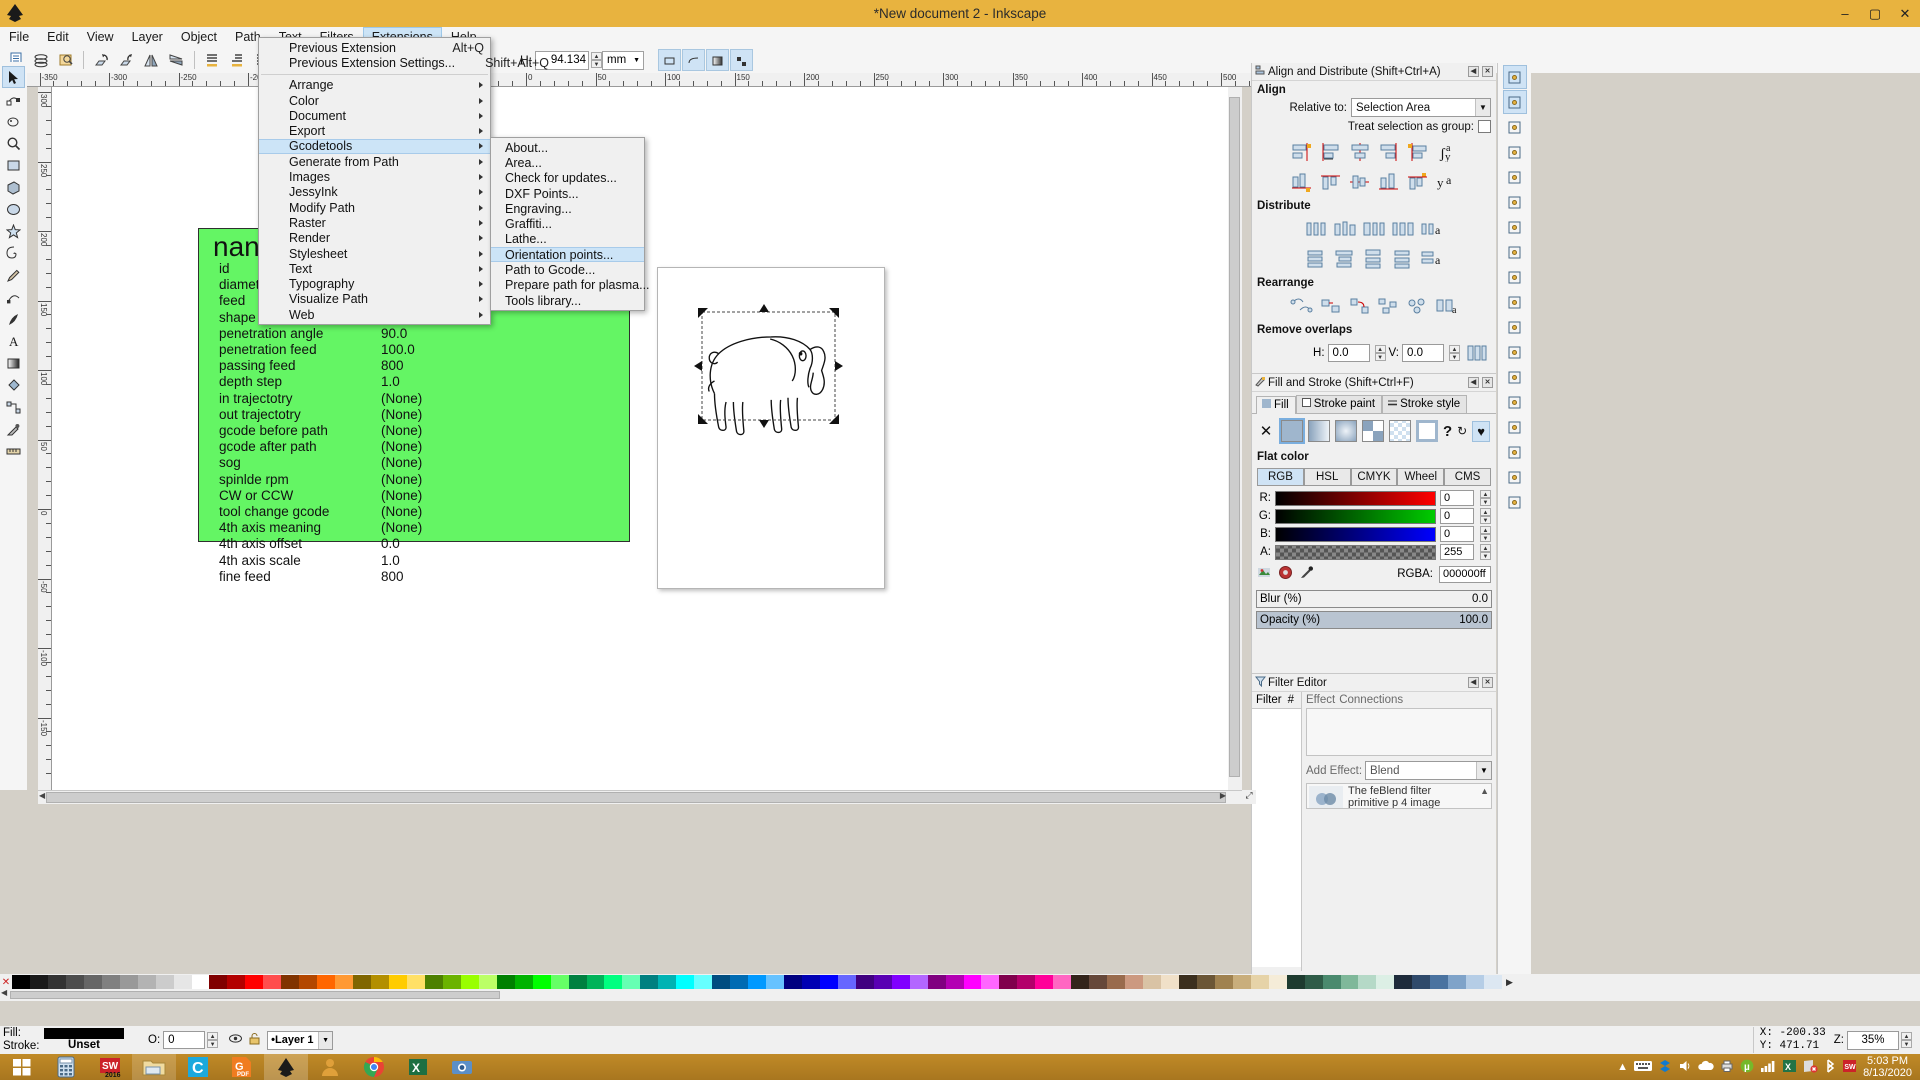  Describe the element at coordinates (374, 85) in the screenshot. I see `extensions-menu-item-arrange: Arrange` at that location.